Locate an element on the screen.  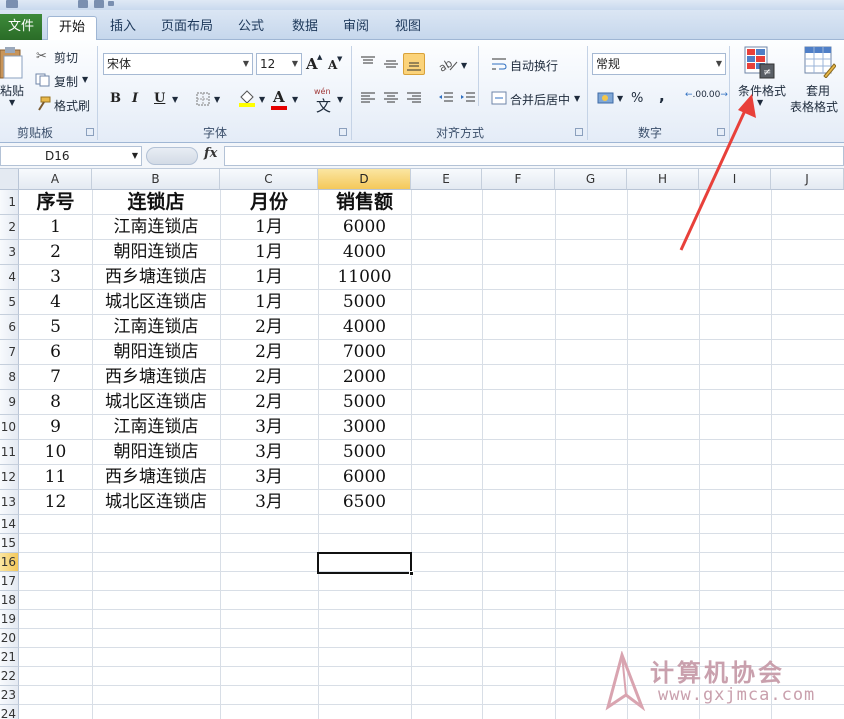
column-header-f: F is located at coordinates (518, 179).